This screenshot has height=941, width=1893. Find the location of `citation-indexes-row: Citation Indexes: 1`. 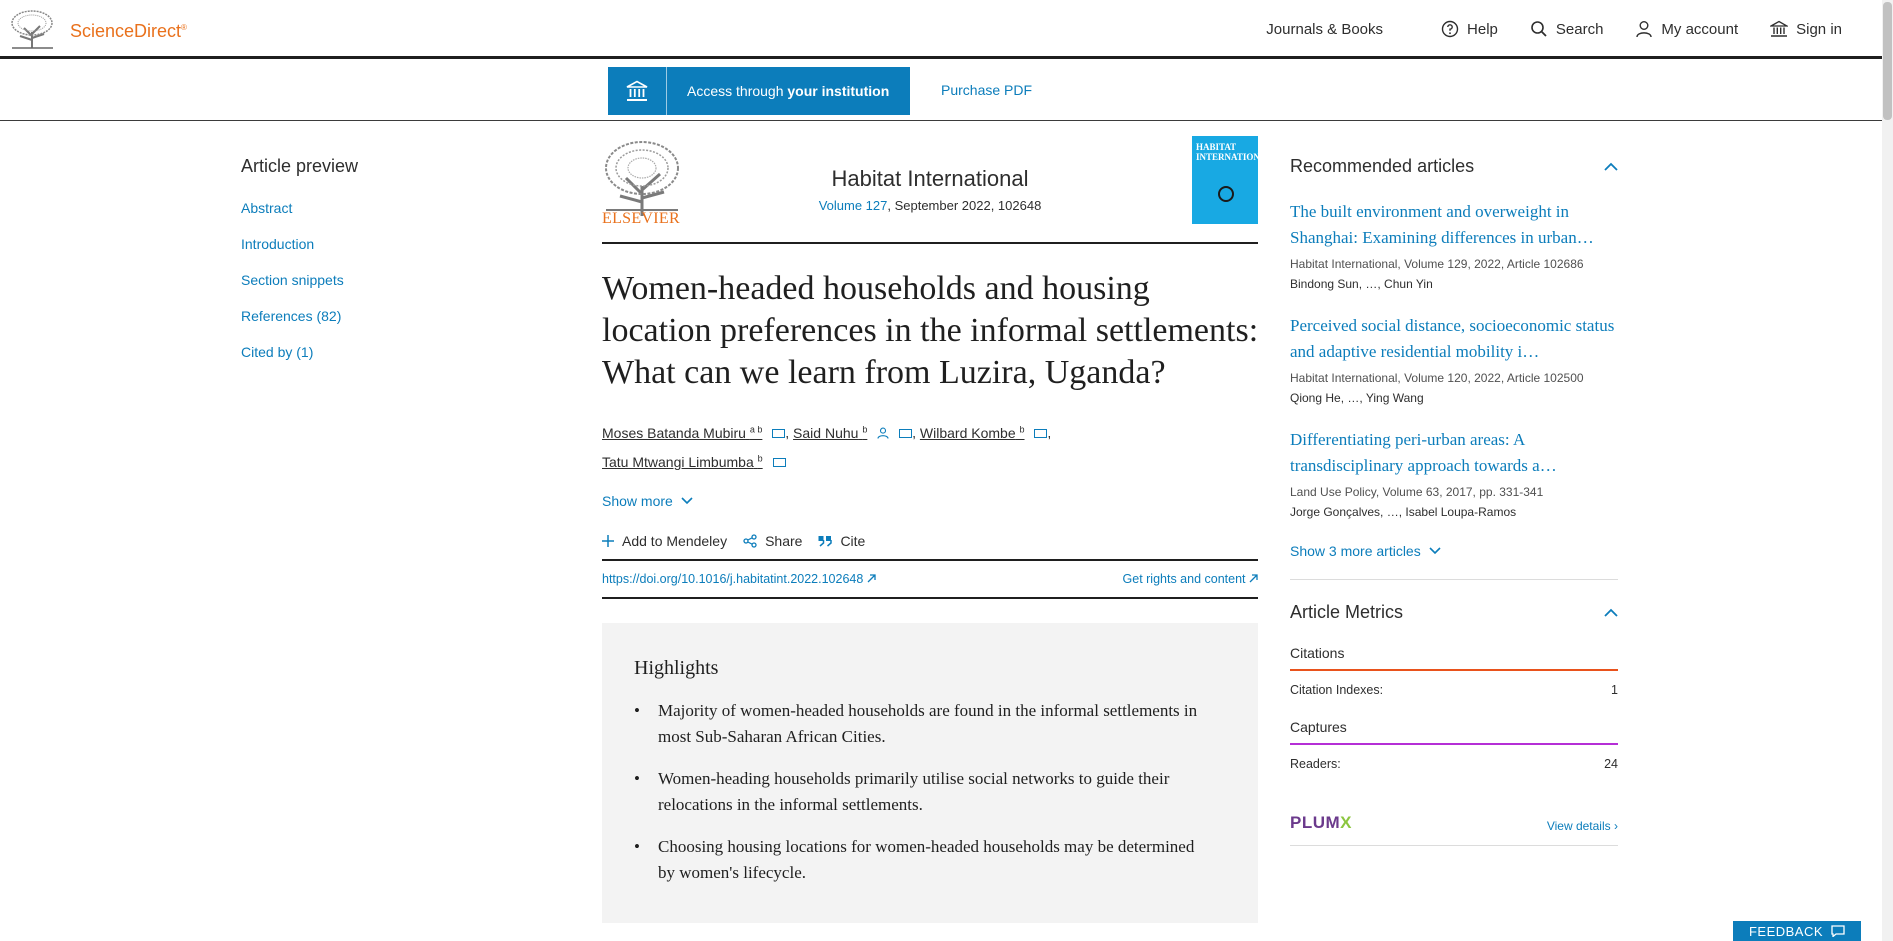

citation-indexes-row: Citation Indexes: 1 is located at coordinates (1454, 690).